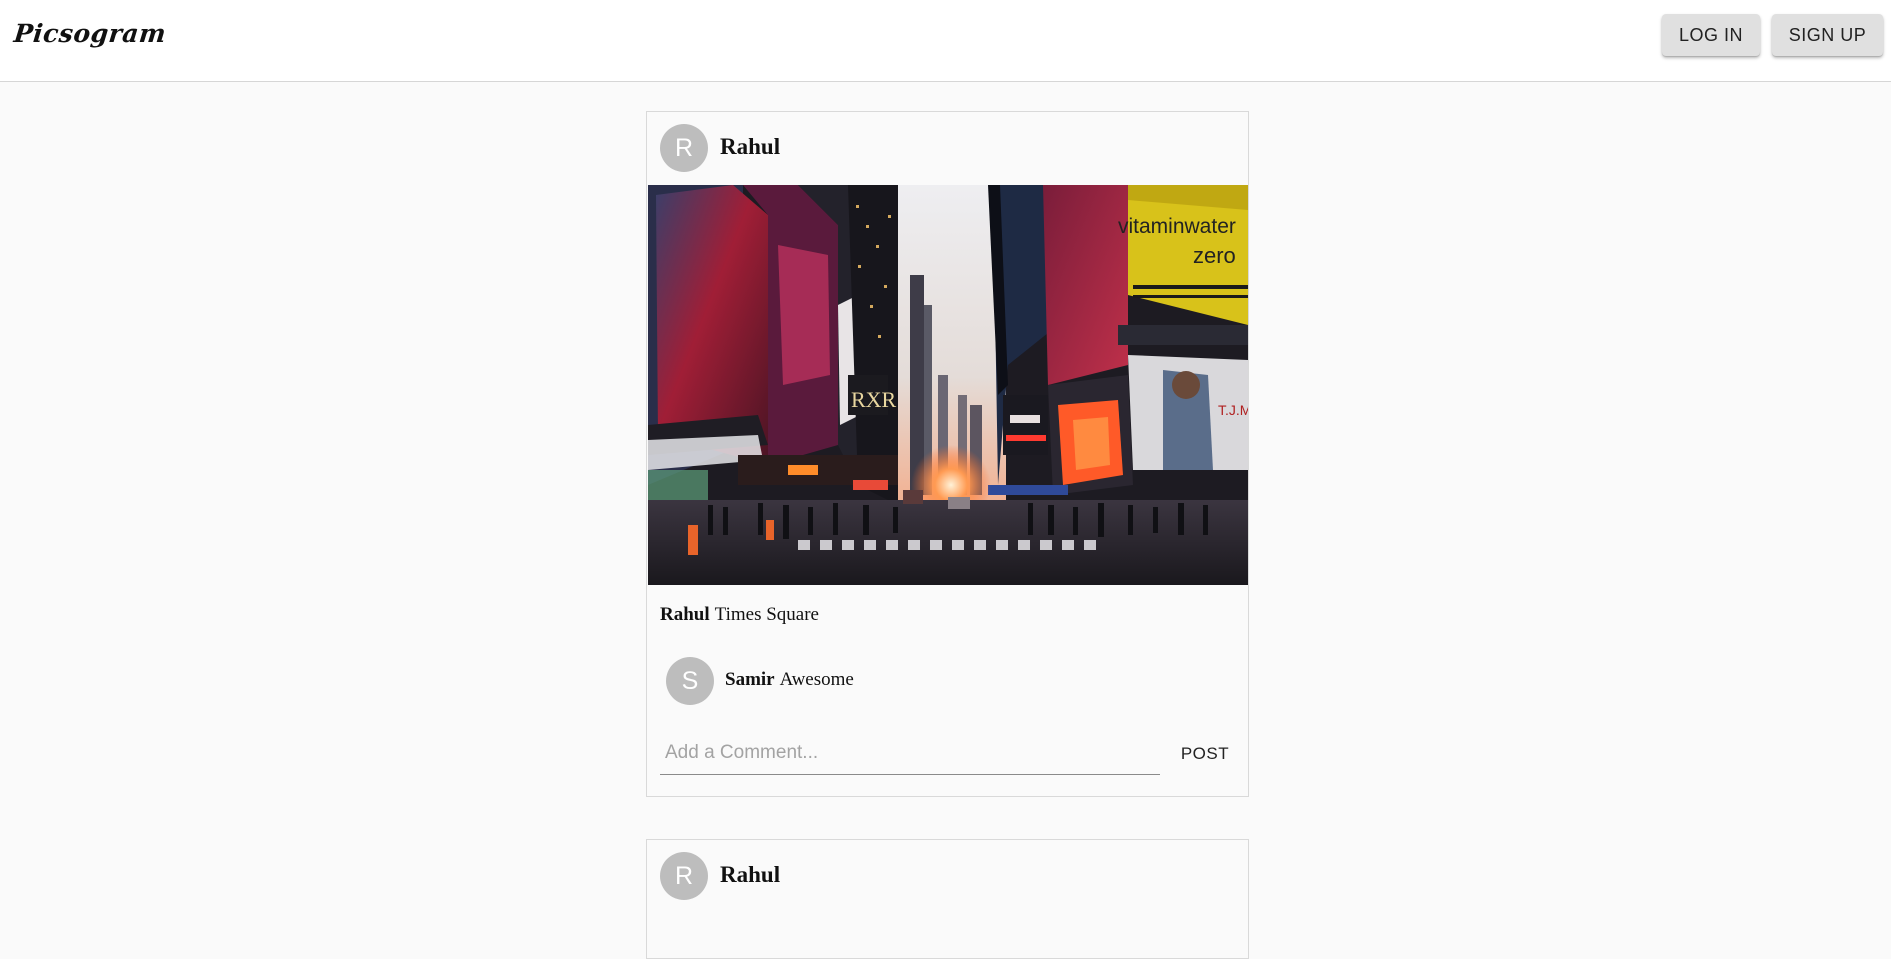 This screenshot has height=959, width=1891. What do you see at coordinates (1177, 226) in the screenshot?
I see `svg-text: vitaminwater` at bounding box center [1177, 226].